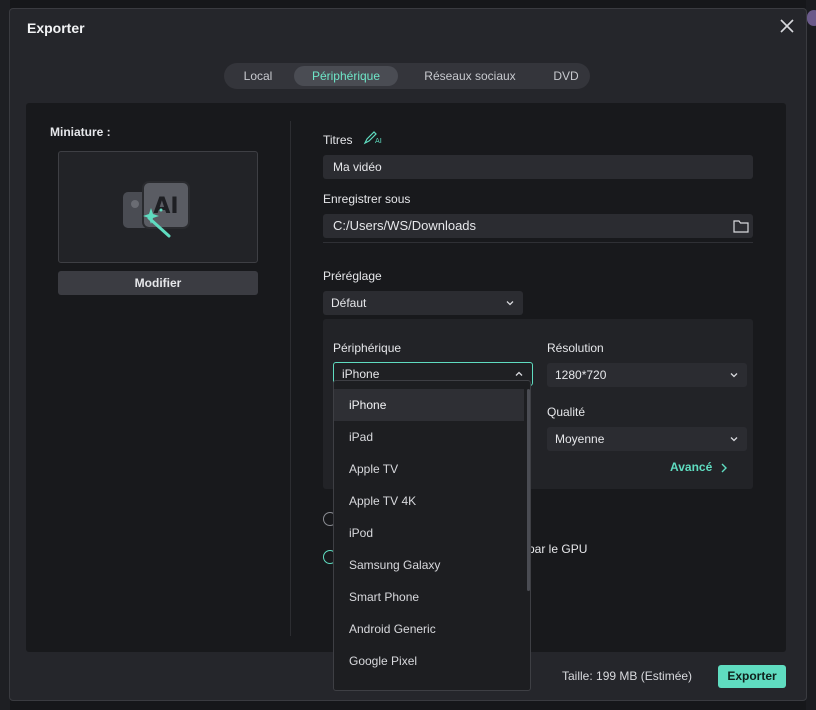 The height and width of the screenshot is (710, 816). I want to click on tab-dvd: DVD, so click(566, 76).